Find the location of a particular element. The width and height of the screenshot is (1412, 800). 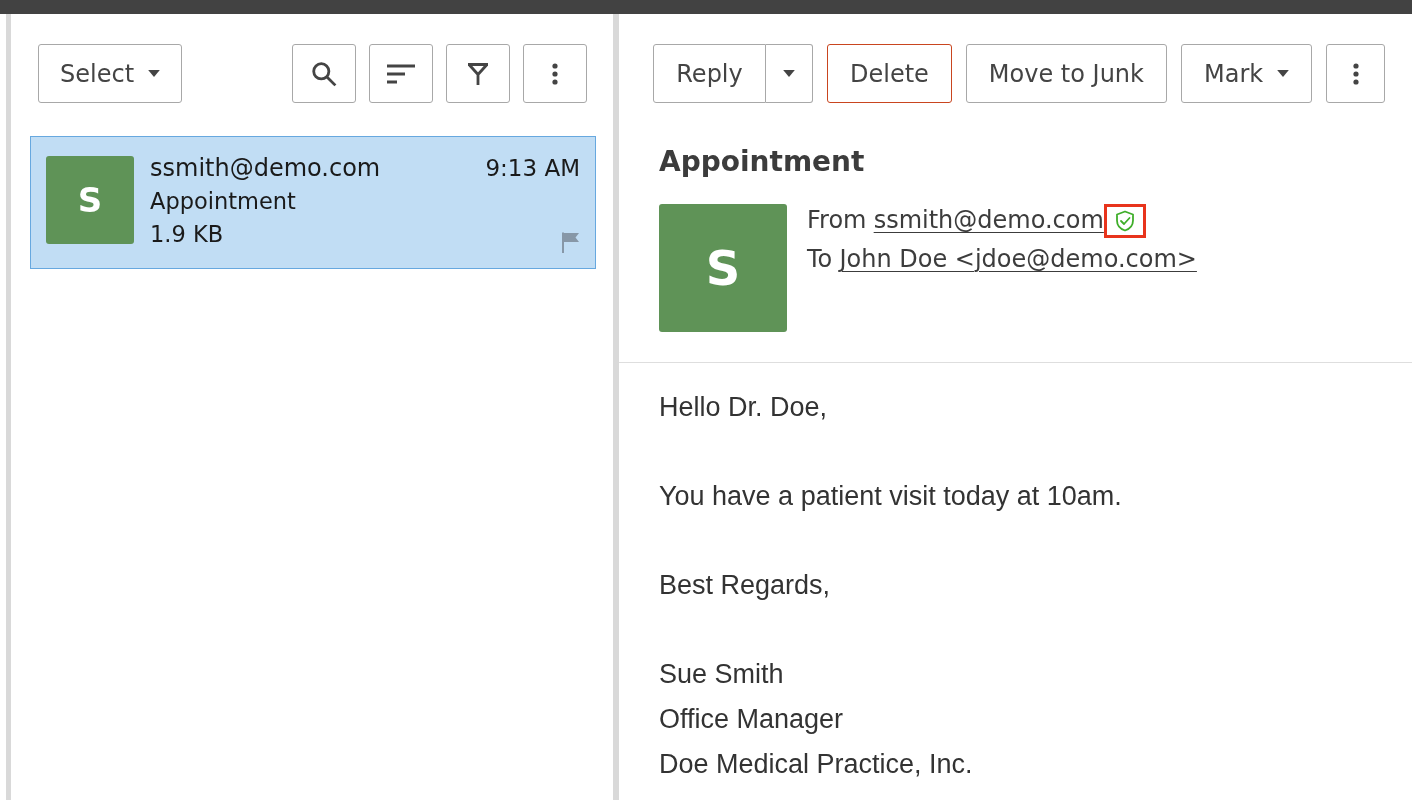

sort-icon is located at coordinates (401, 73).